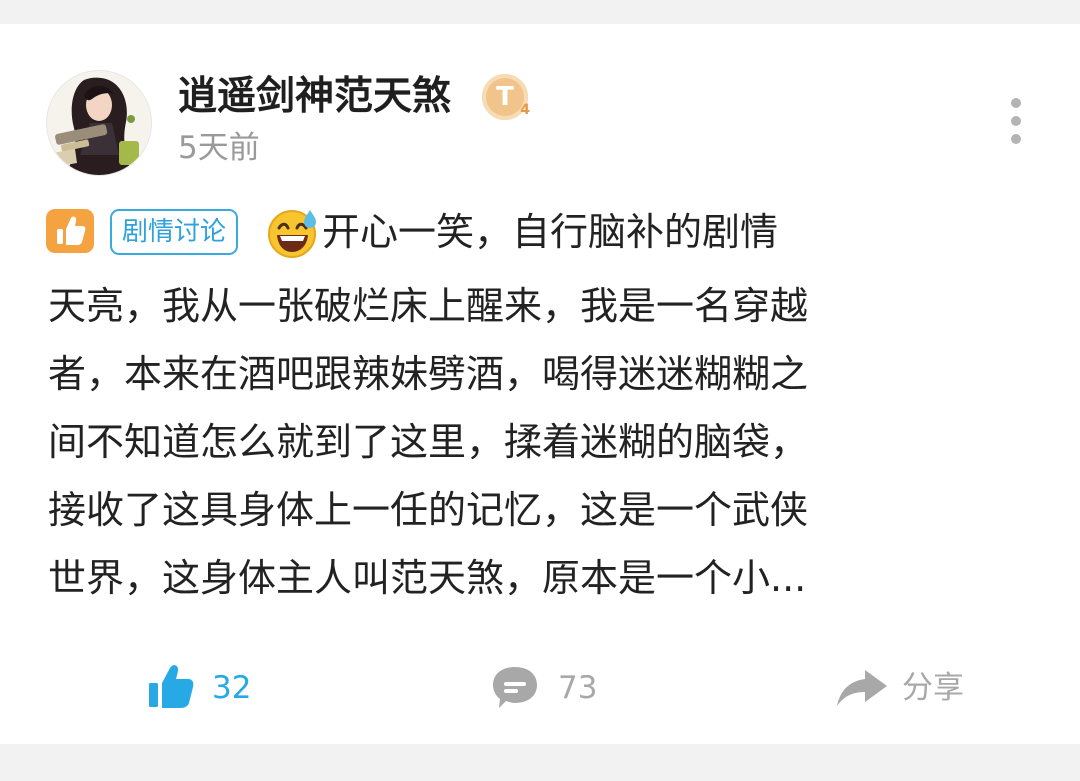 The height and width of the screenshot is (781, 1080). I want to click on comment-count: 73, so click(578, 688).